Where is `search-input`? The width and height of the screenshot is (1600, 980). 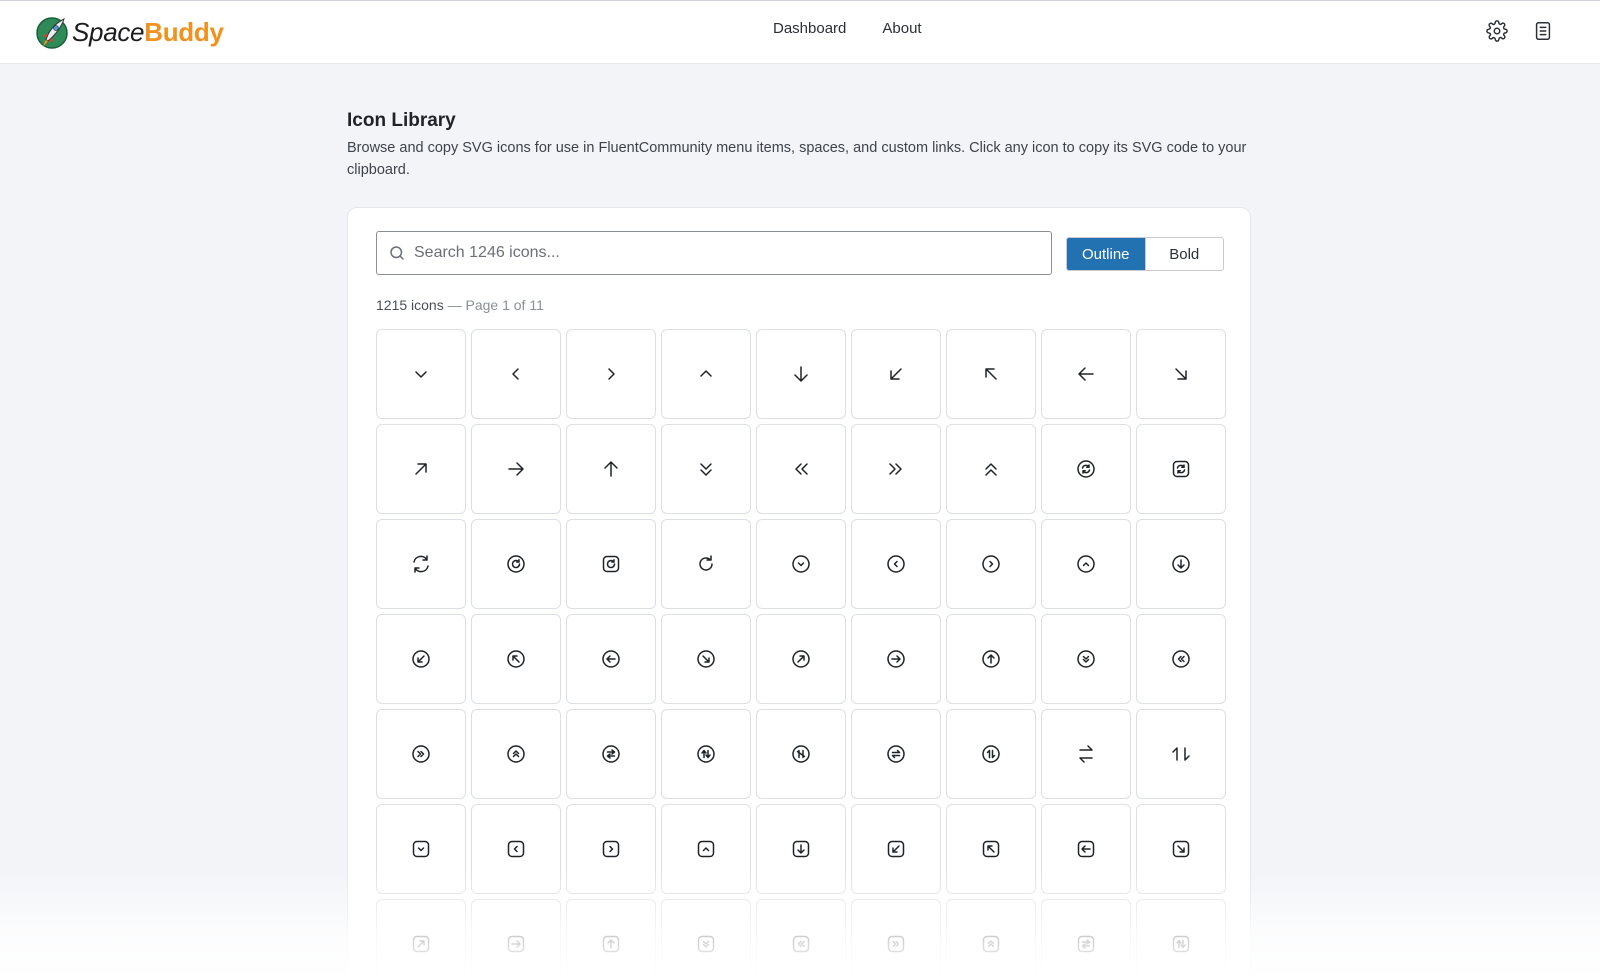 search-input is located at coordinates (724, 253).